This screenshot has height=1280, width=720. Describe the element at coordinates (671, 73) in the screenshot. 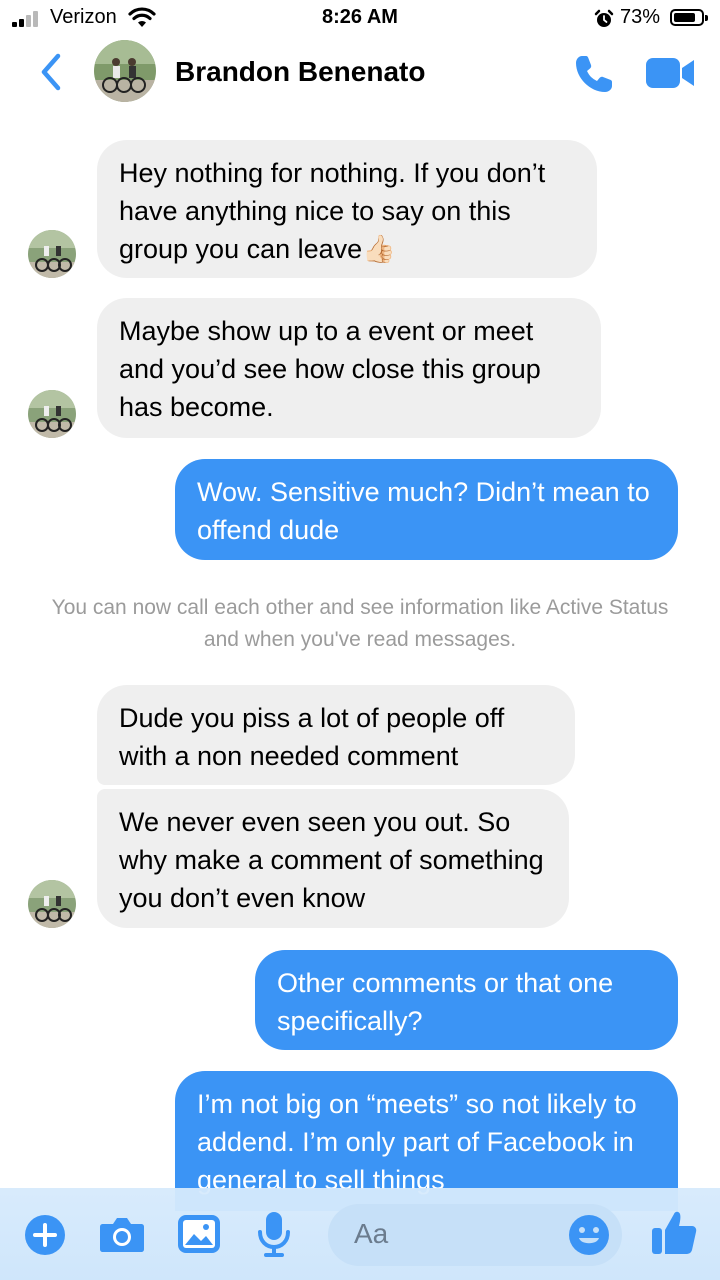

I see `video-call-icon` at that location.